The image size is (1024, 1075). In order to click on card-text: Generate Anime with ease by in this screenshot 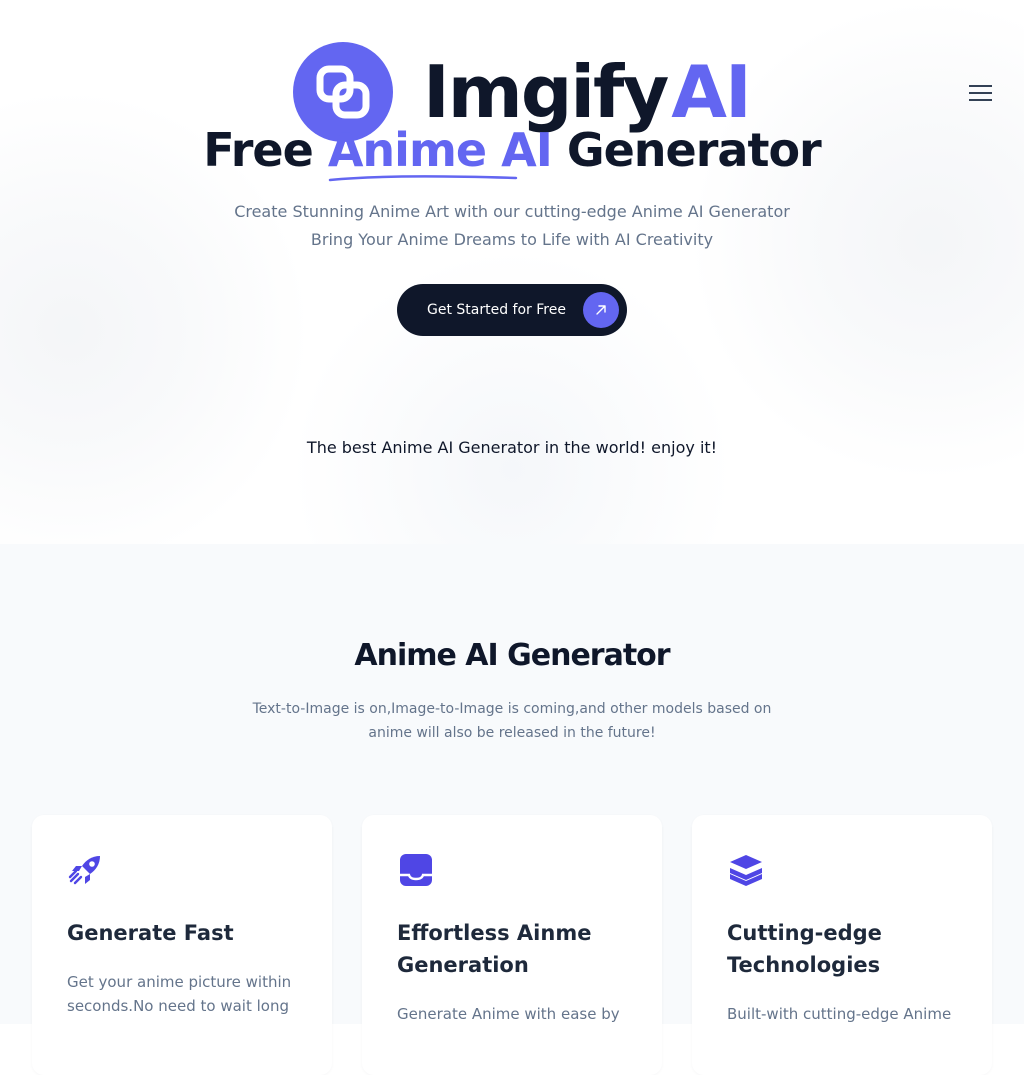, I will do `click(508, 1014)`.